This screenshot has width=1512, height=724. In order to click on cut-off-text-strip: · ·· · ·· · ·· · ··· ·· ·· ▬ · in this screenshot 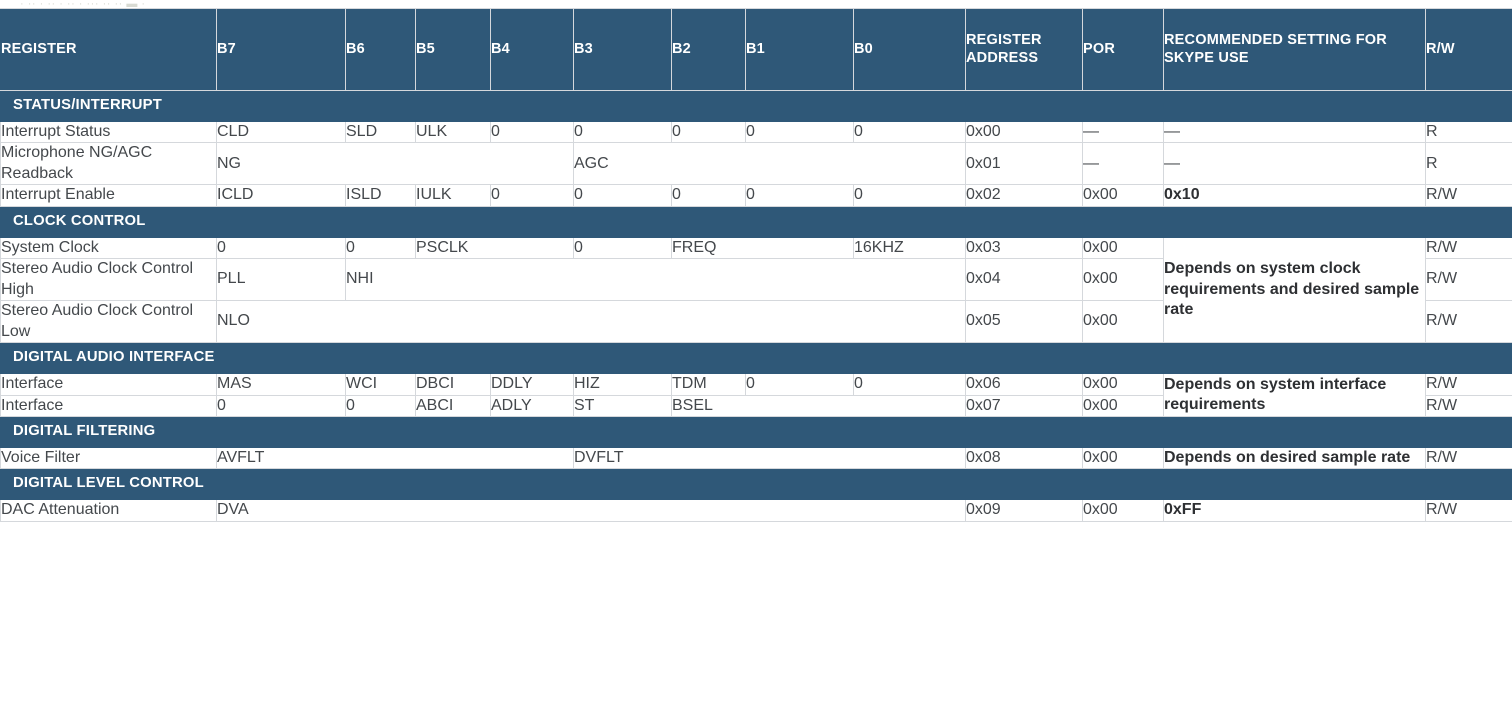, I will do `click(83, 4)`.